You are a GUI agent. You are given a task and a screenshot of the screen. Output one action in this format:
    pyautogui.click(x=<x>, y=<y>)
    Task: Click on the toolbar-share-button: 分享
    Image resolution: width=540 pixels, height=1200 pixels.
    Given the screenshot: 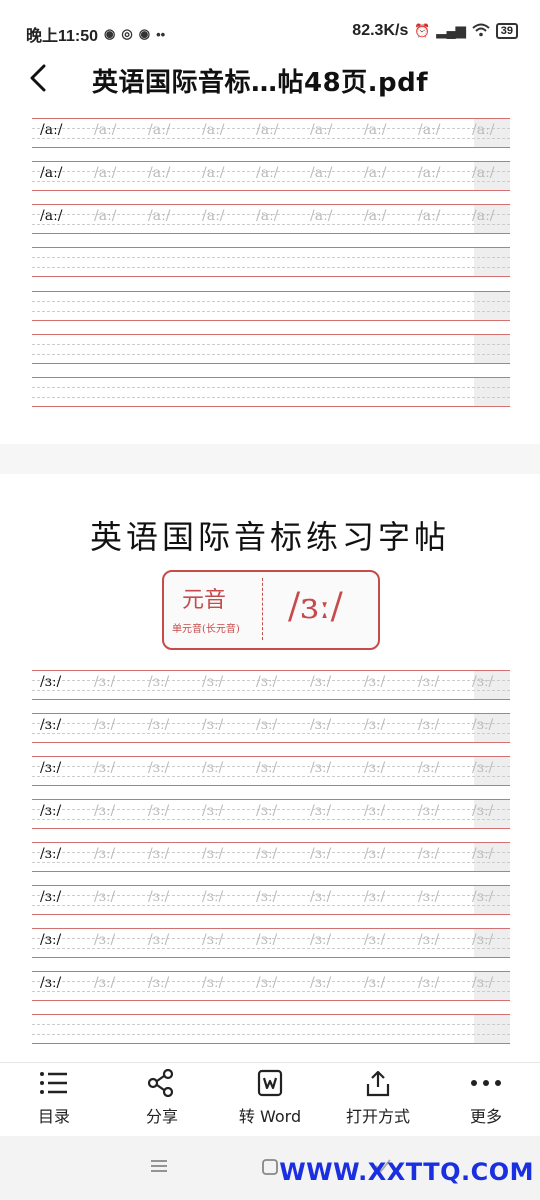 What is the action you would take?
    pyautogui.click(x=162, y=1098)
    